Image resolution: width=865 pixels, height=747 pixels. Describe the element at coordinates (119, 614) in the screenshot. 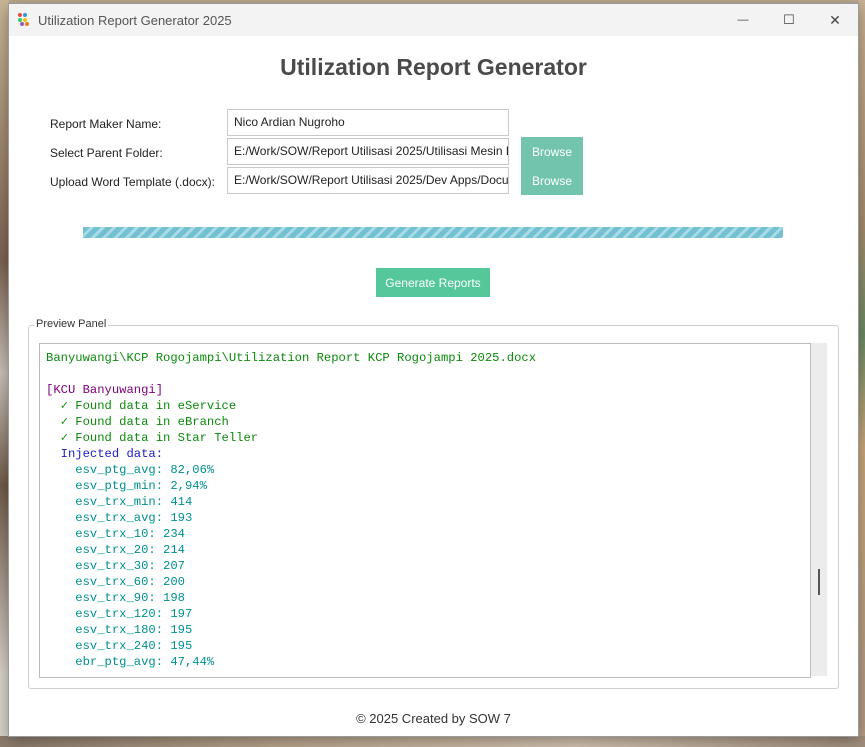

I see `log-line-data: esv_trx_120: 197` at that location.